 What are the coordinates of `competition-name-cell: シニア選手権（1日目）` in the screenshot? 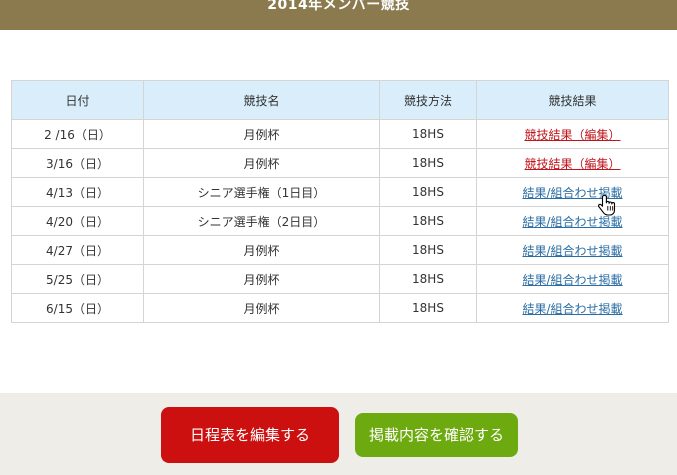 It's located at (261, 192).